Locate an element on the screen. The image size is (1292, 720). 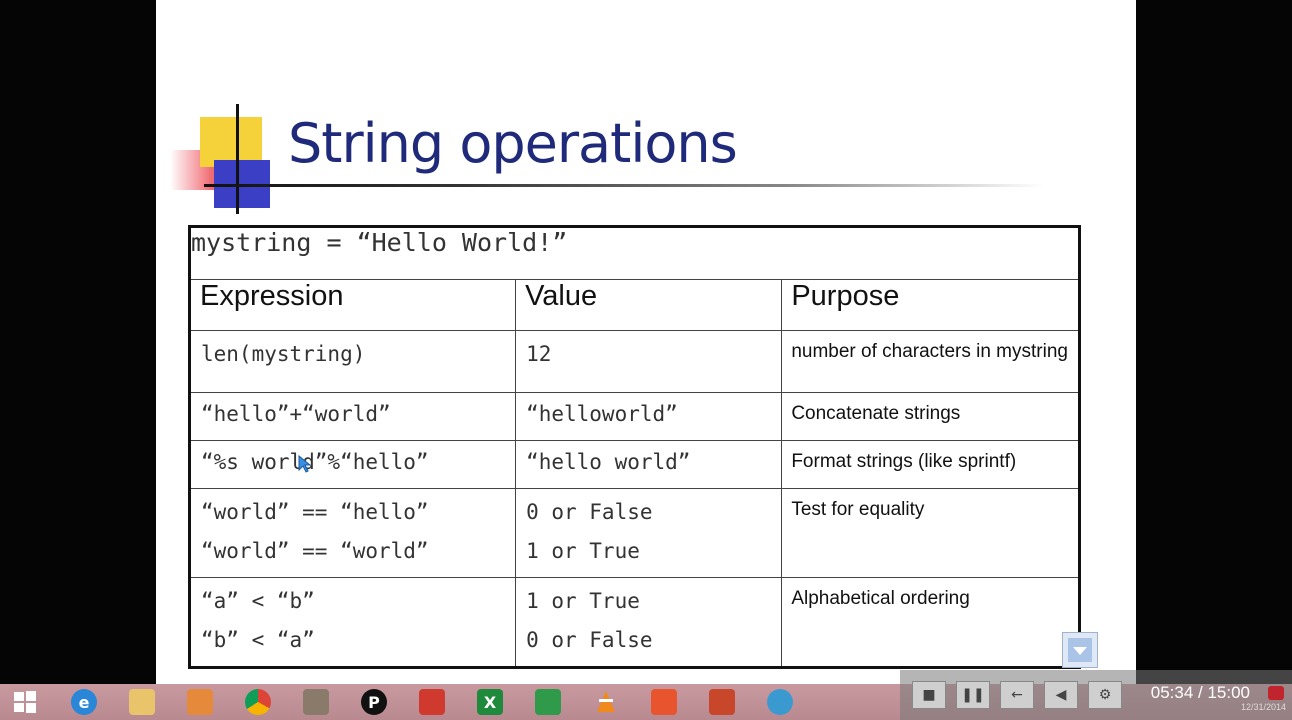
arrow-down-icon is located at coordinates (1080, 650).